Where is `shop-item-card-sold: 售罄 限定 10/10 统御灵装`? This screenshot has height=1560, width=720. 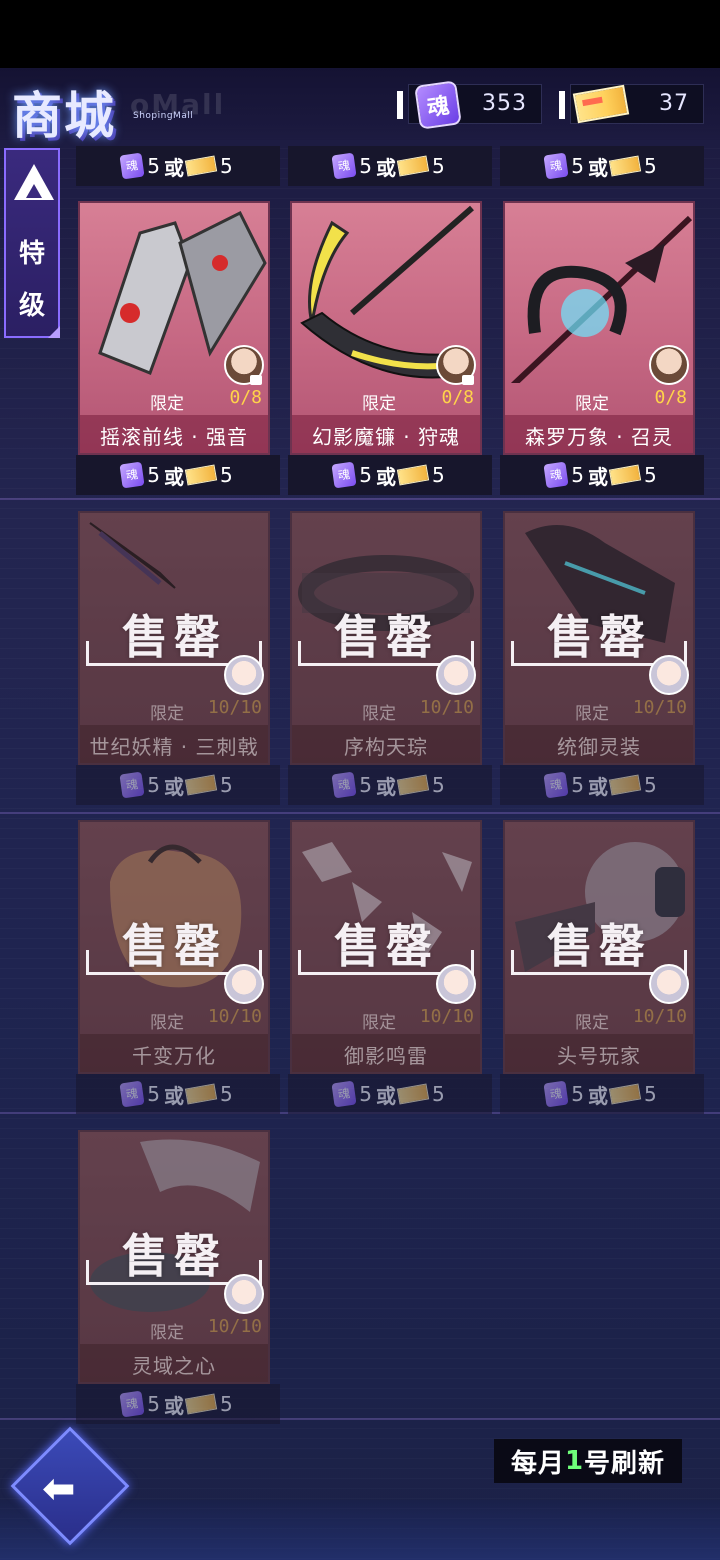 shop-item-card-sold: 售罄 限定 10/10 统御灵装 is located at coordinates (599, 638).